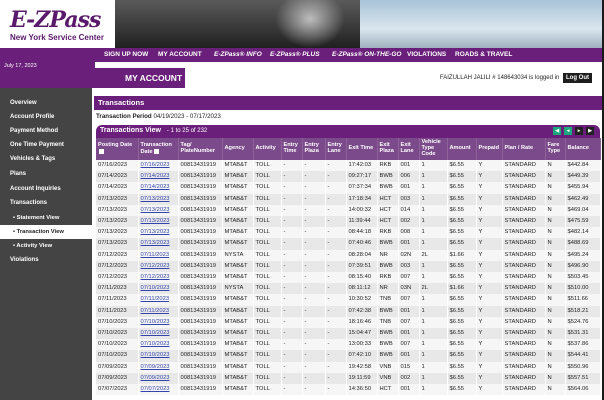 This screenshot has height=400, width=604. Describe the element at coordinates (577, 78) in the screenshot. I see `logout-button: Log Out` at that location.